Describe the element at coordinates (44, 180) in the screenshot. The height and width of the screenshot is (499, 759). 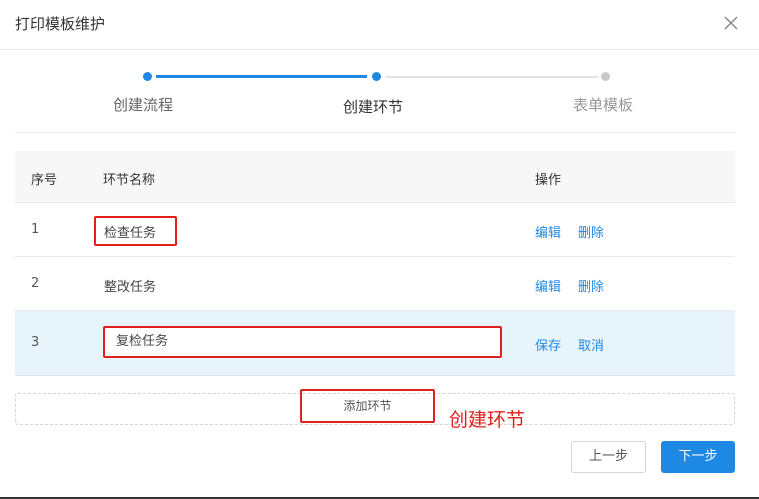
I see `header-index: 序号` at that location.